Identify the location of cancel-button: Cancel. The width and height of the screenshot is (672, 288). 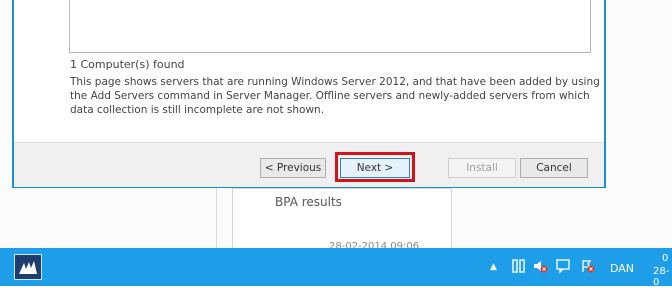
(554, 168).